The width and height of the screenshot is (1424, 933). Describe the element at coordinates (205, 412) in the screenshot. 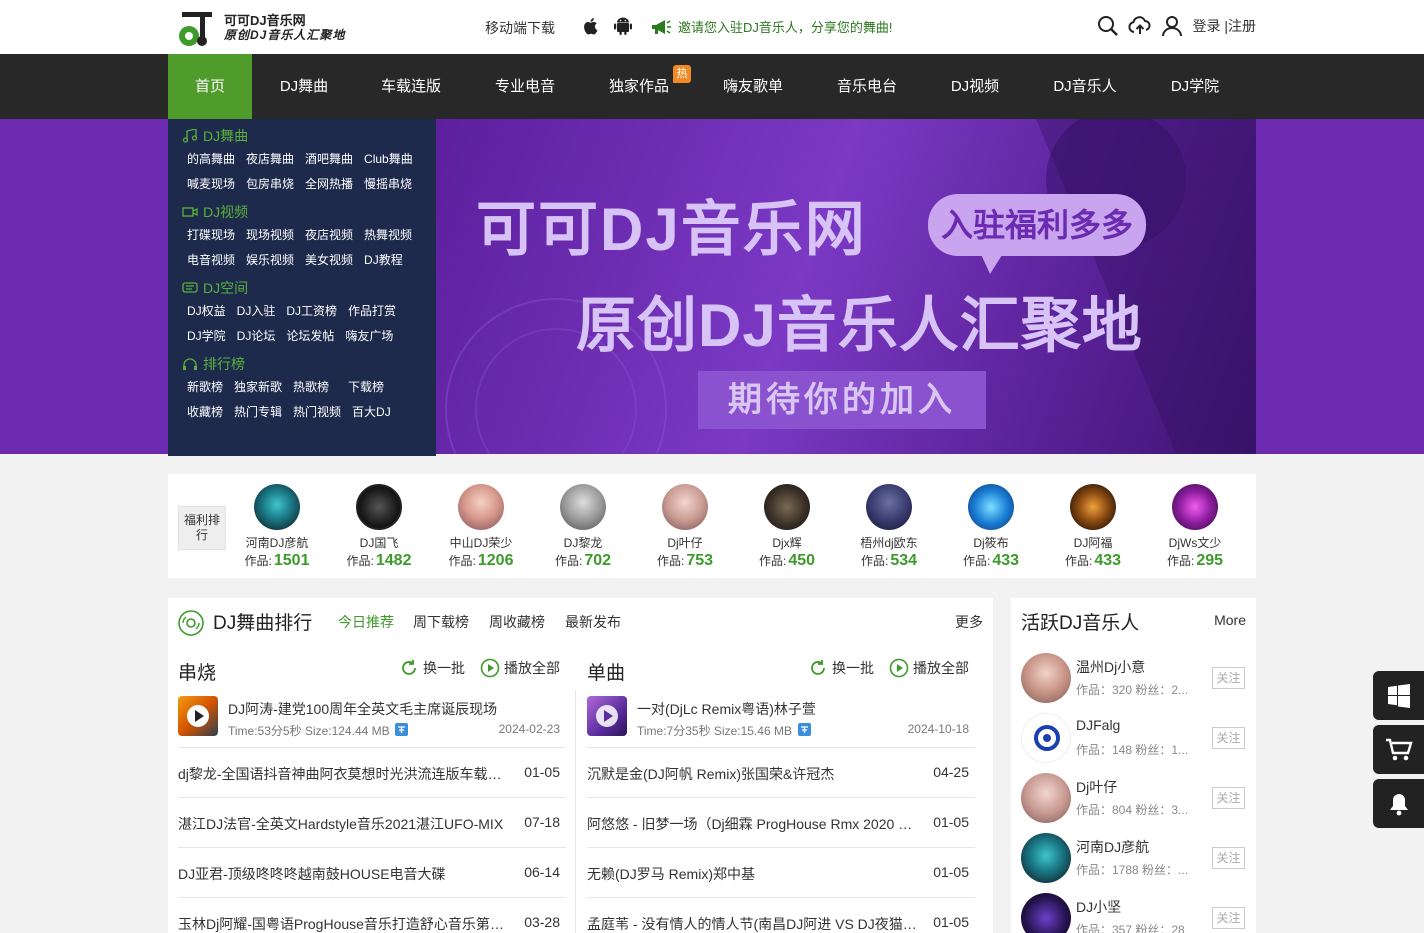

I see `side-link: 收藏榜` at that location.